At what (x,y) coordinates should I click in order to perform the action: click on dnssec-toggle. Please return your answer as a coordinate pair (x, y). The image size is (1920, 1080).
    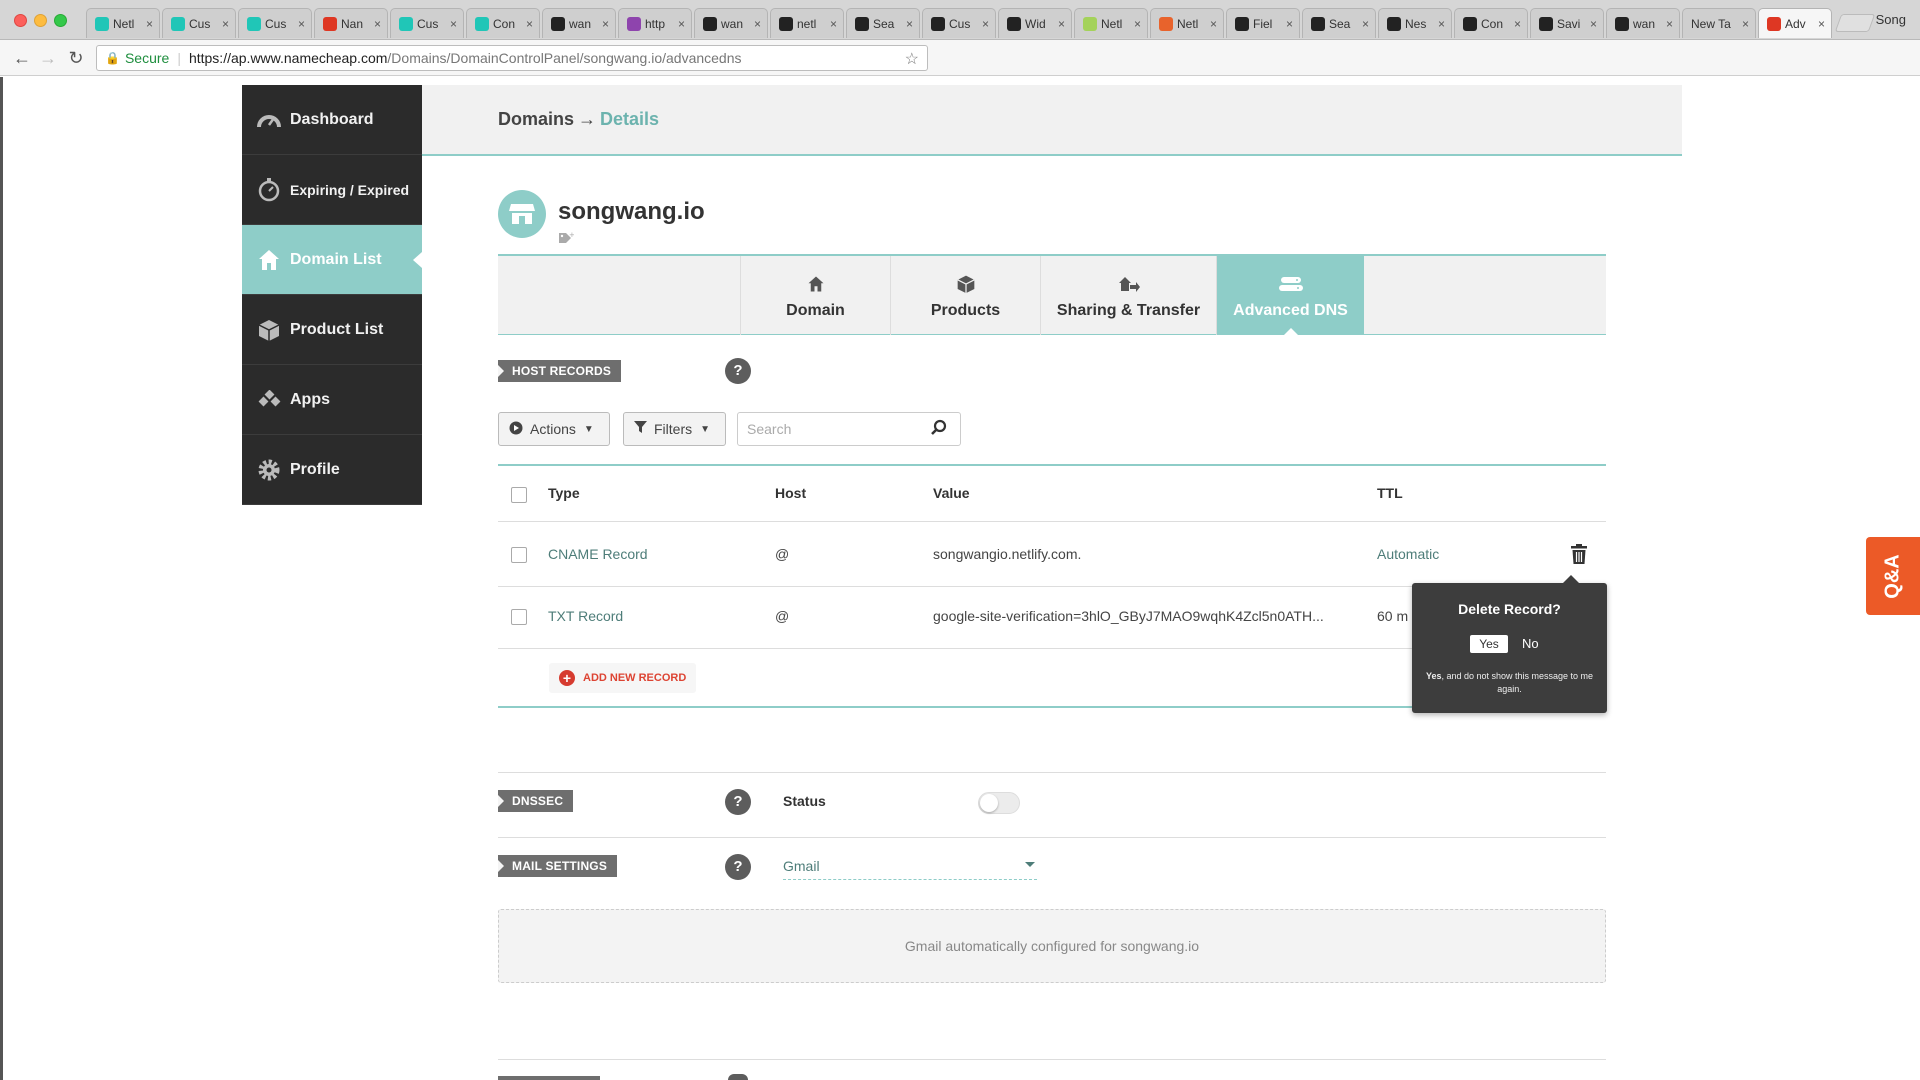
    Looking at the image, I should click on (999, 803).